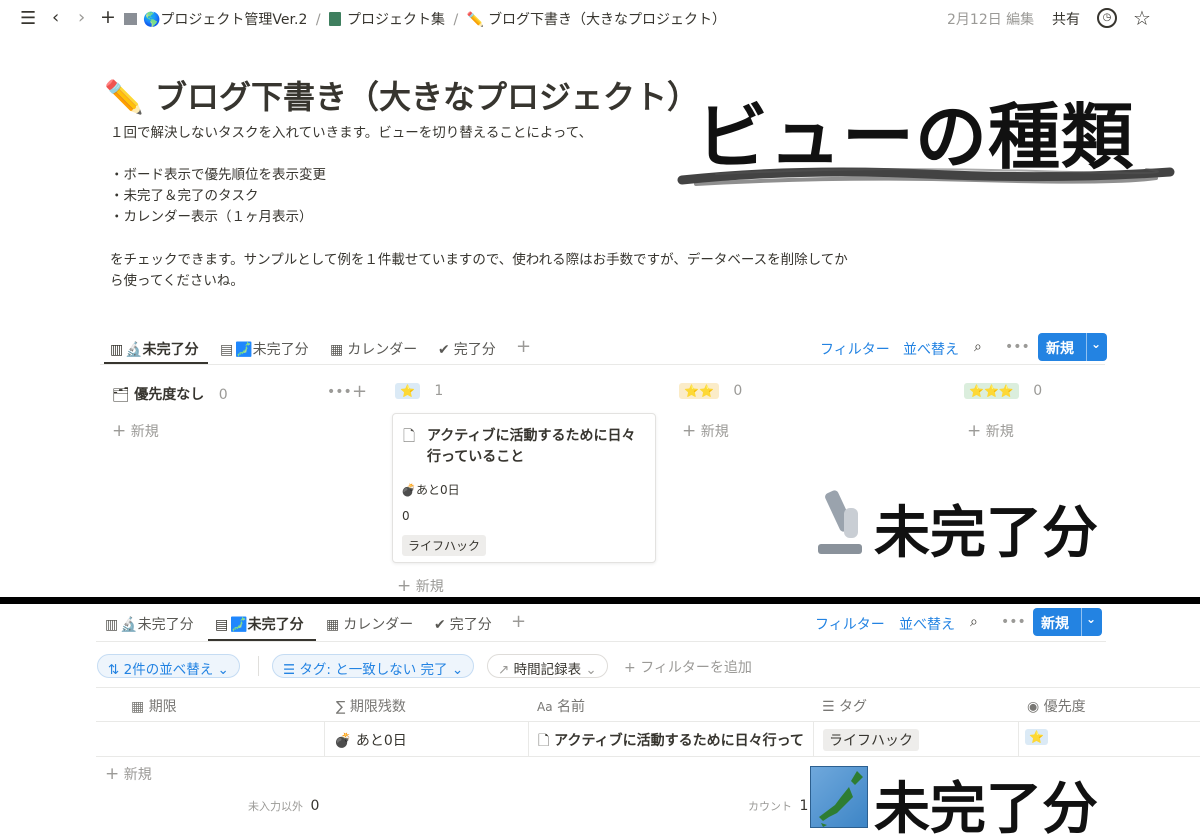 The width and height of the screenshot is (1200, 837). Describe the element at coordinates (409, 436) in the screenshot. I see `page-icon: 🗋` at that location.